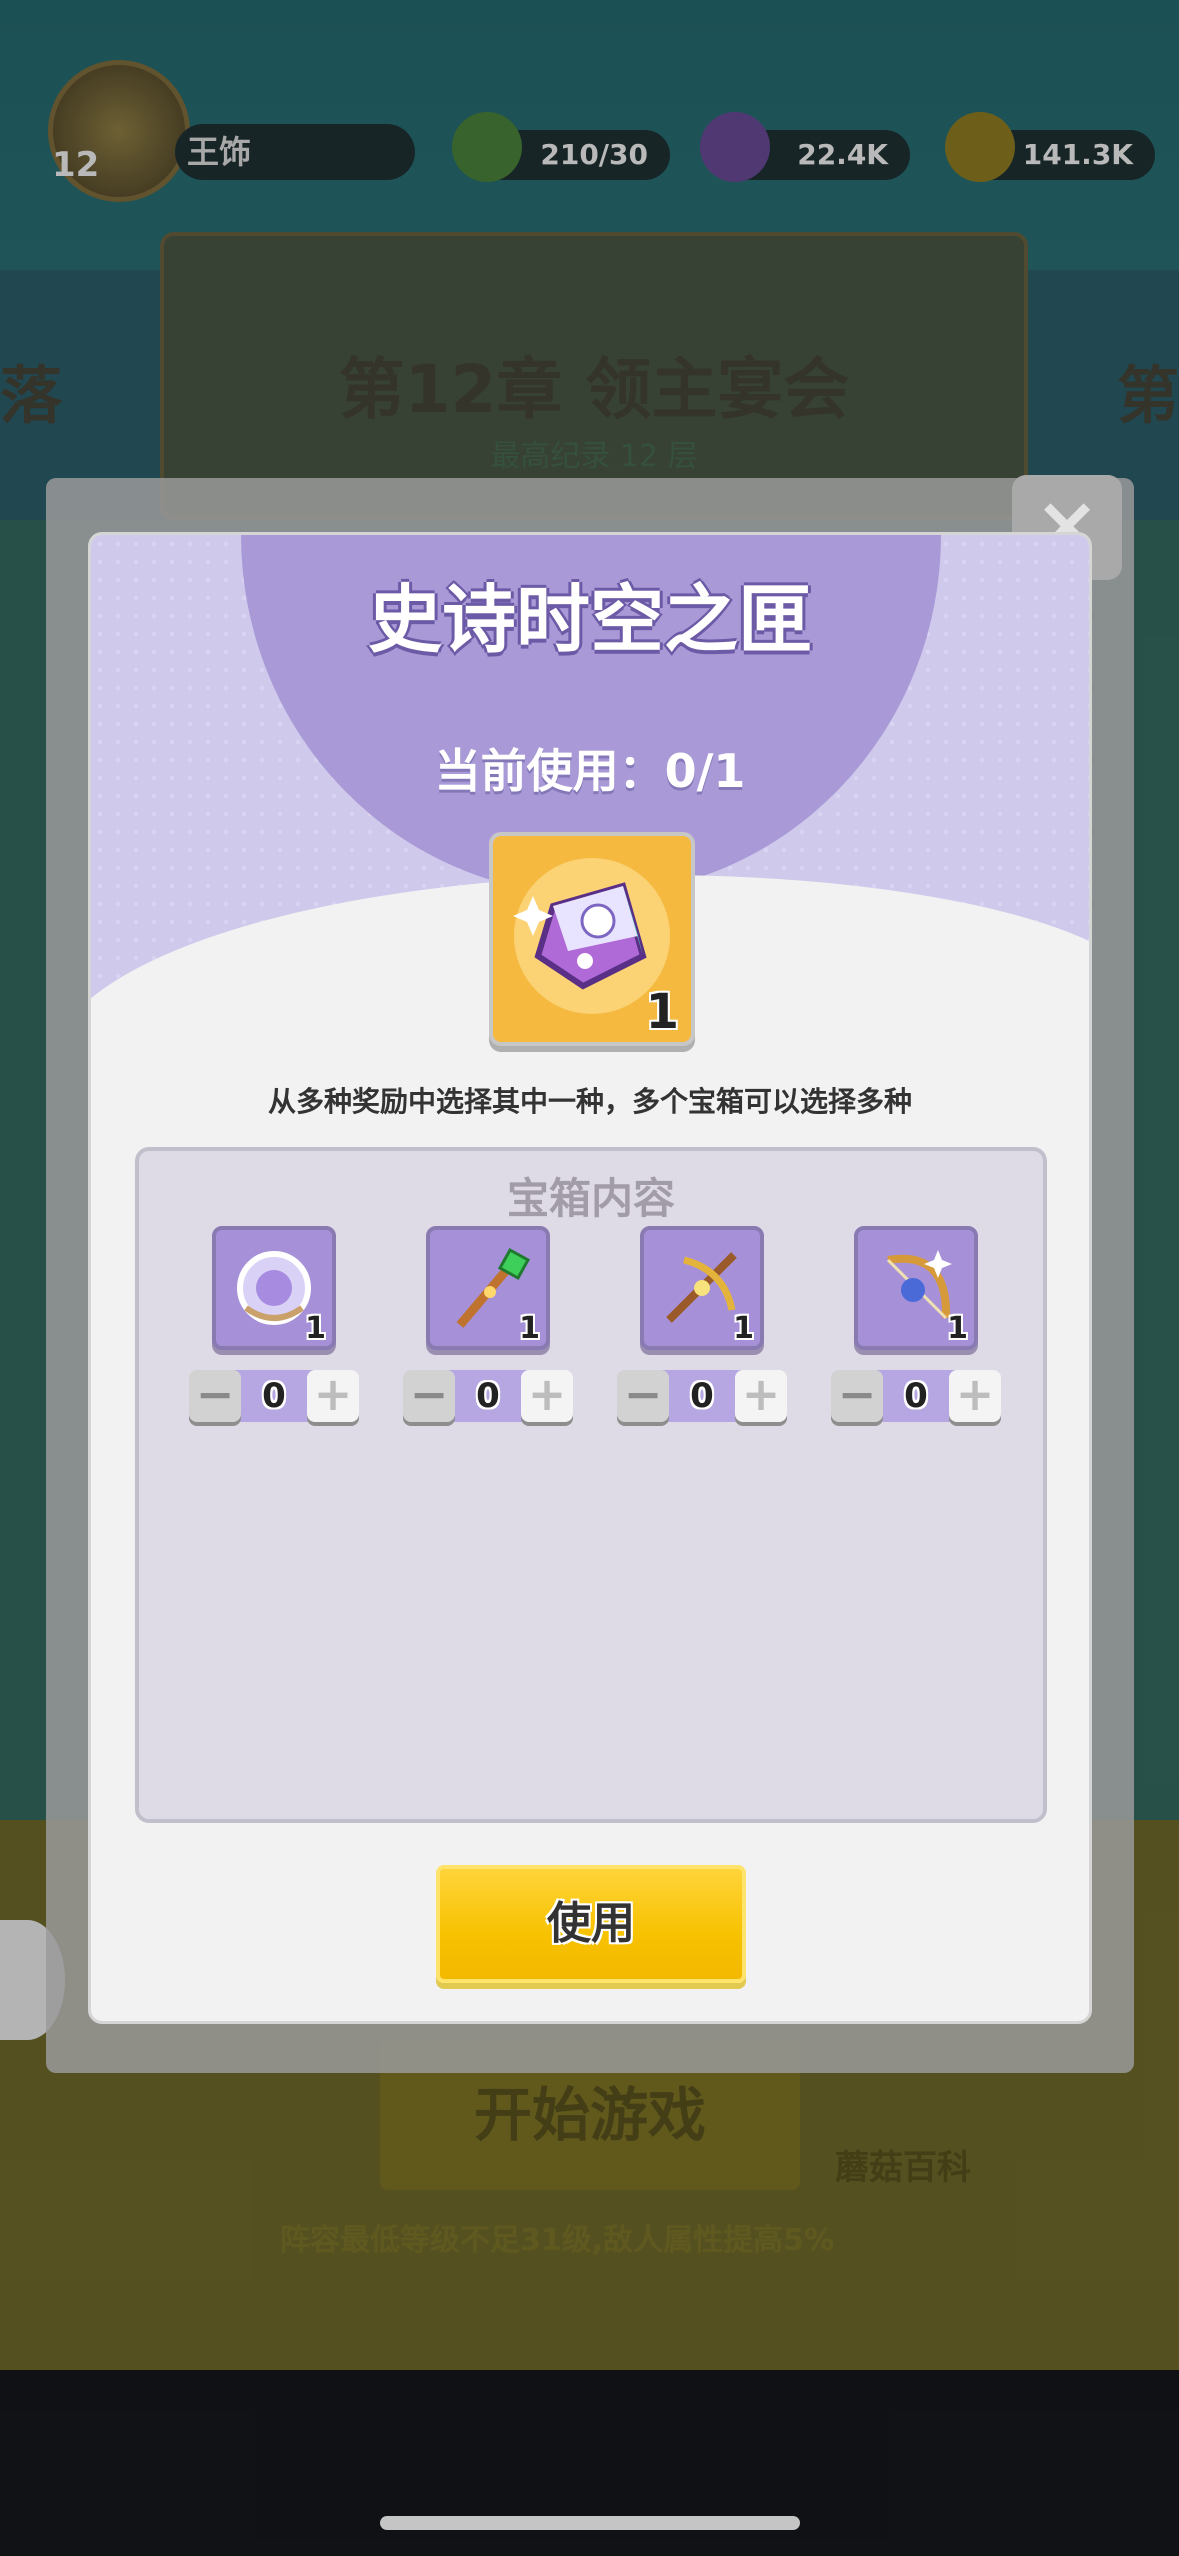  What do you see at coordinates (590, 771) in the screenshot?
I see `usage-counter: 当前使用：0/1` at bounding box center [590, 771].